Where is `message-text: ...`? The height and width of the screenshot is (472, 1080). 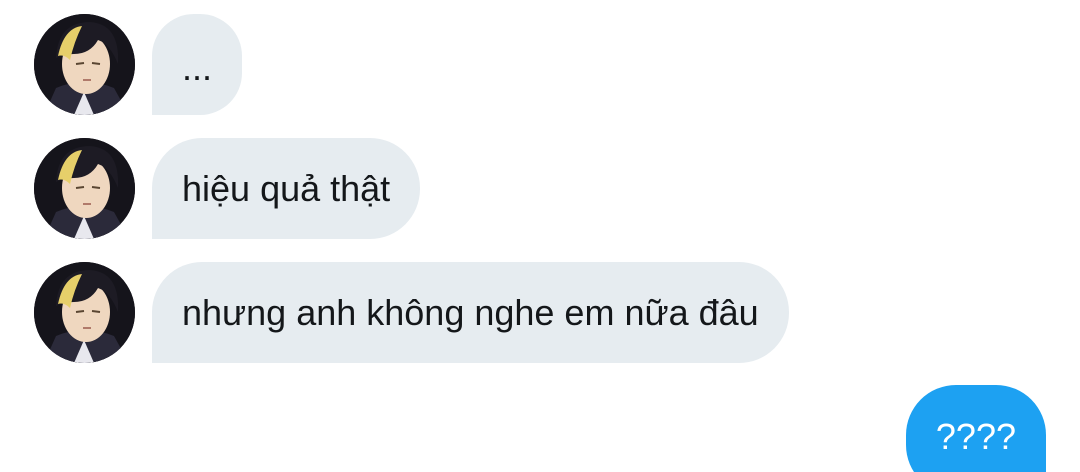 message-text: ... is located at coordinates (197, 67).